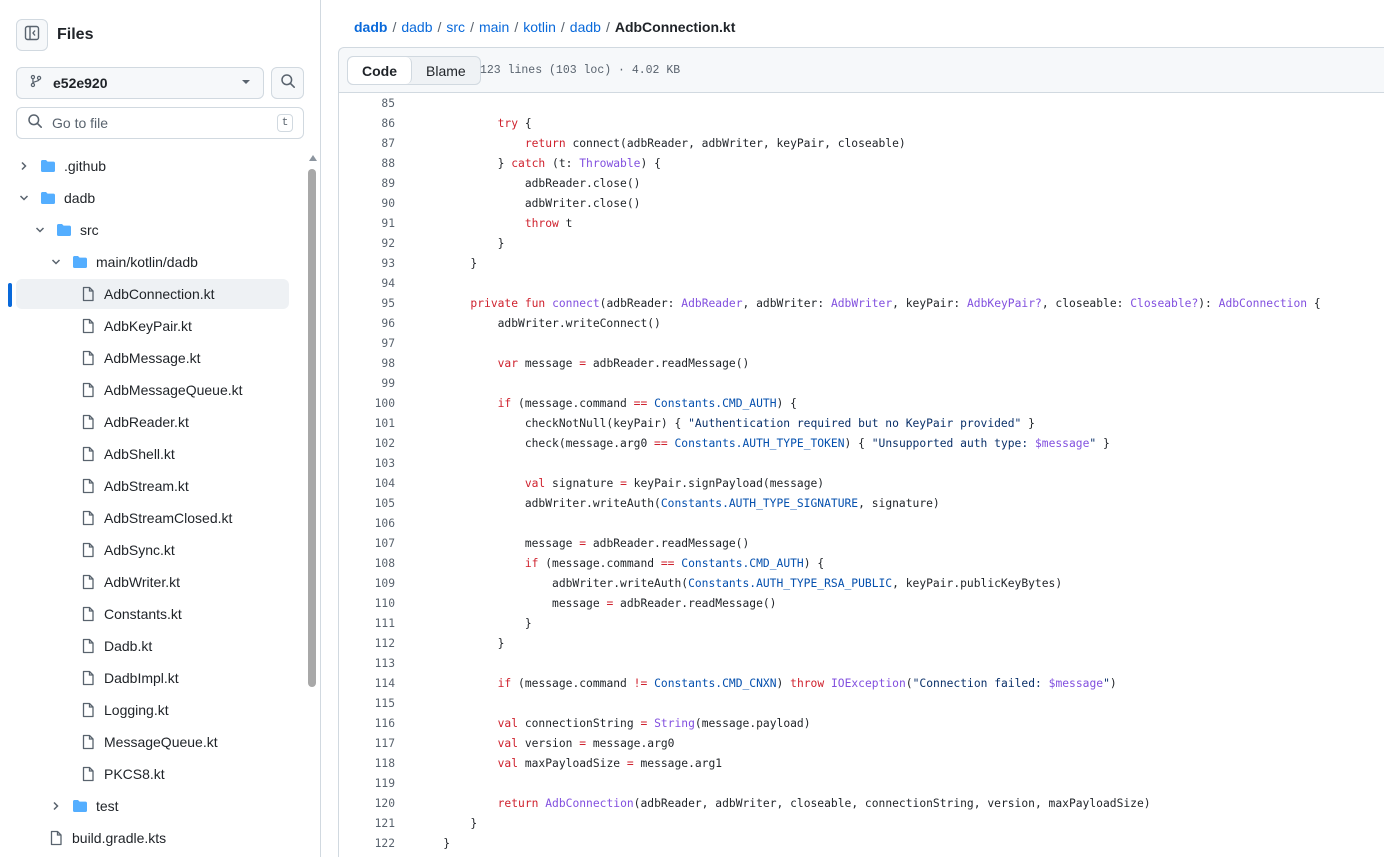 This screenshot has width=1384, height=857. What do you see at coordinates (367, 843) in the screenshot?
I see `line-number: 122` at bounding box center [367, 843].